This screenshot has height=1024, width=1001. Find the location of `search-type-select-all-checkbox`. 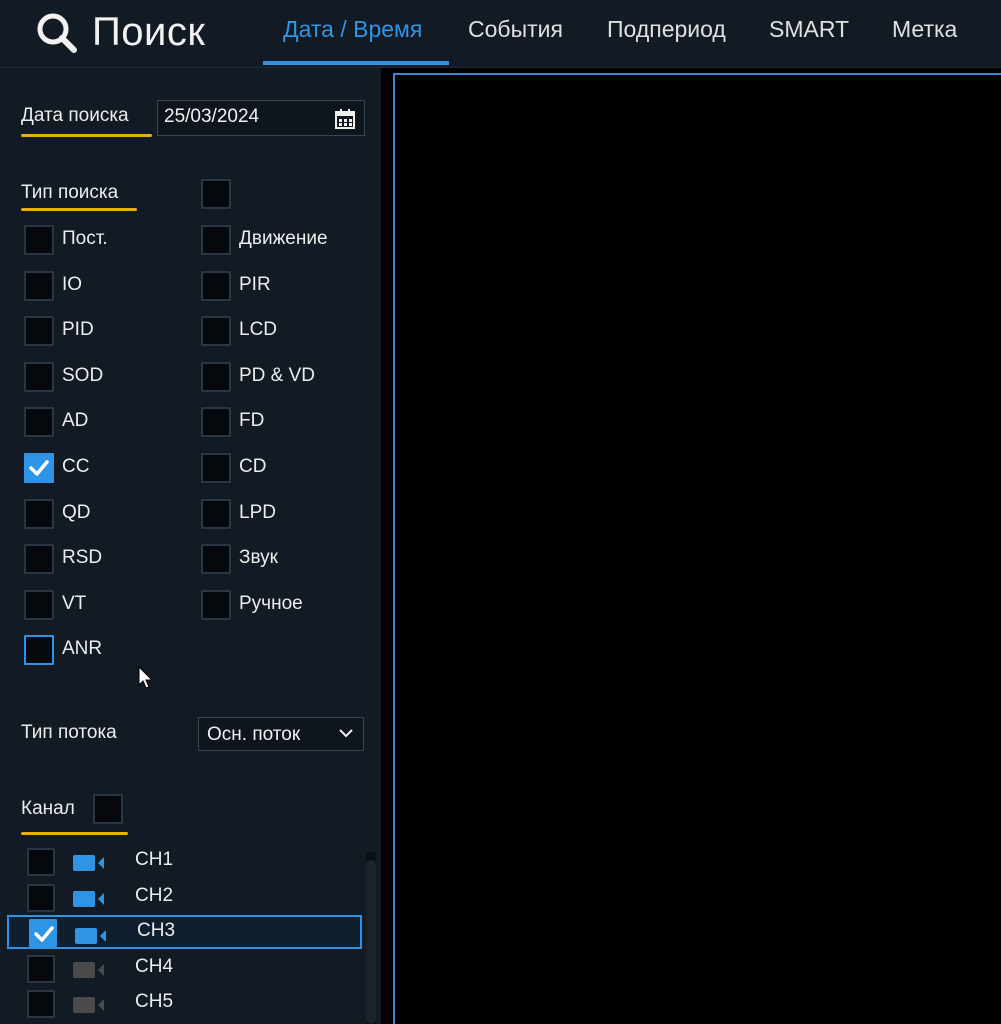

search-type-select-all-checkbox is located at coordinates (216, 194).